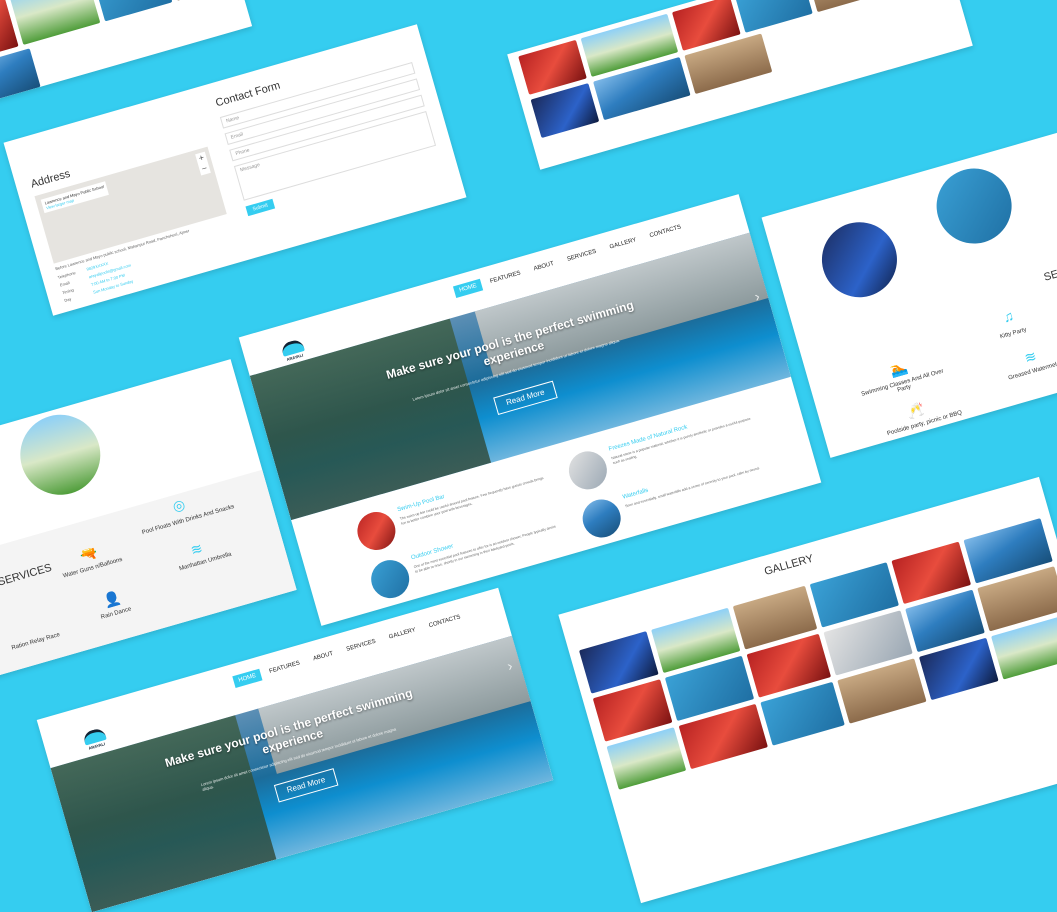 The height and width of the screenshot is (912, 1057). What do you see at coordinates (1013, 334) in the screenshot?
I see `service-item: Kitty Party` at bounding box center [1013, 334].